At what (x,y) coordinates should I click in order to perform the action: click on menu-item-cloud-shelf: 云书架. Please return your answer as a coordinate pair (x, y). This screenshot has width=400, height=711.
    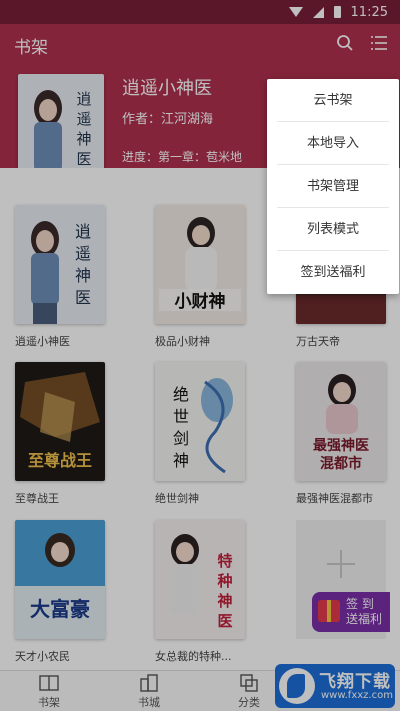
    Looking at the image, I should click on (333, 100).